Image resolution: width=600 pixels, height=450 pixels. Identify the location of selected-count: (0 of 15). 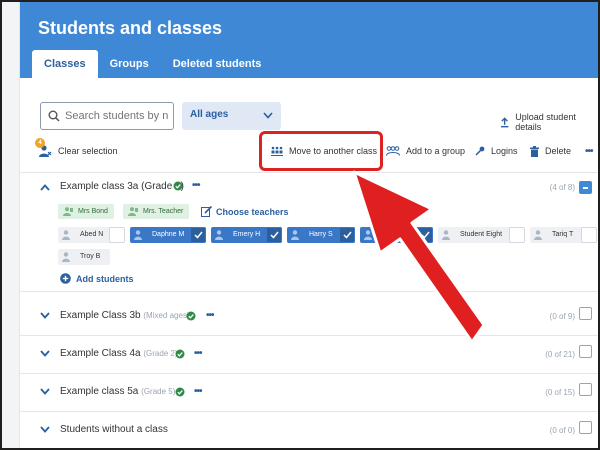
(560, 392).